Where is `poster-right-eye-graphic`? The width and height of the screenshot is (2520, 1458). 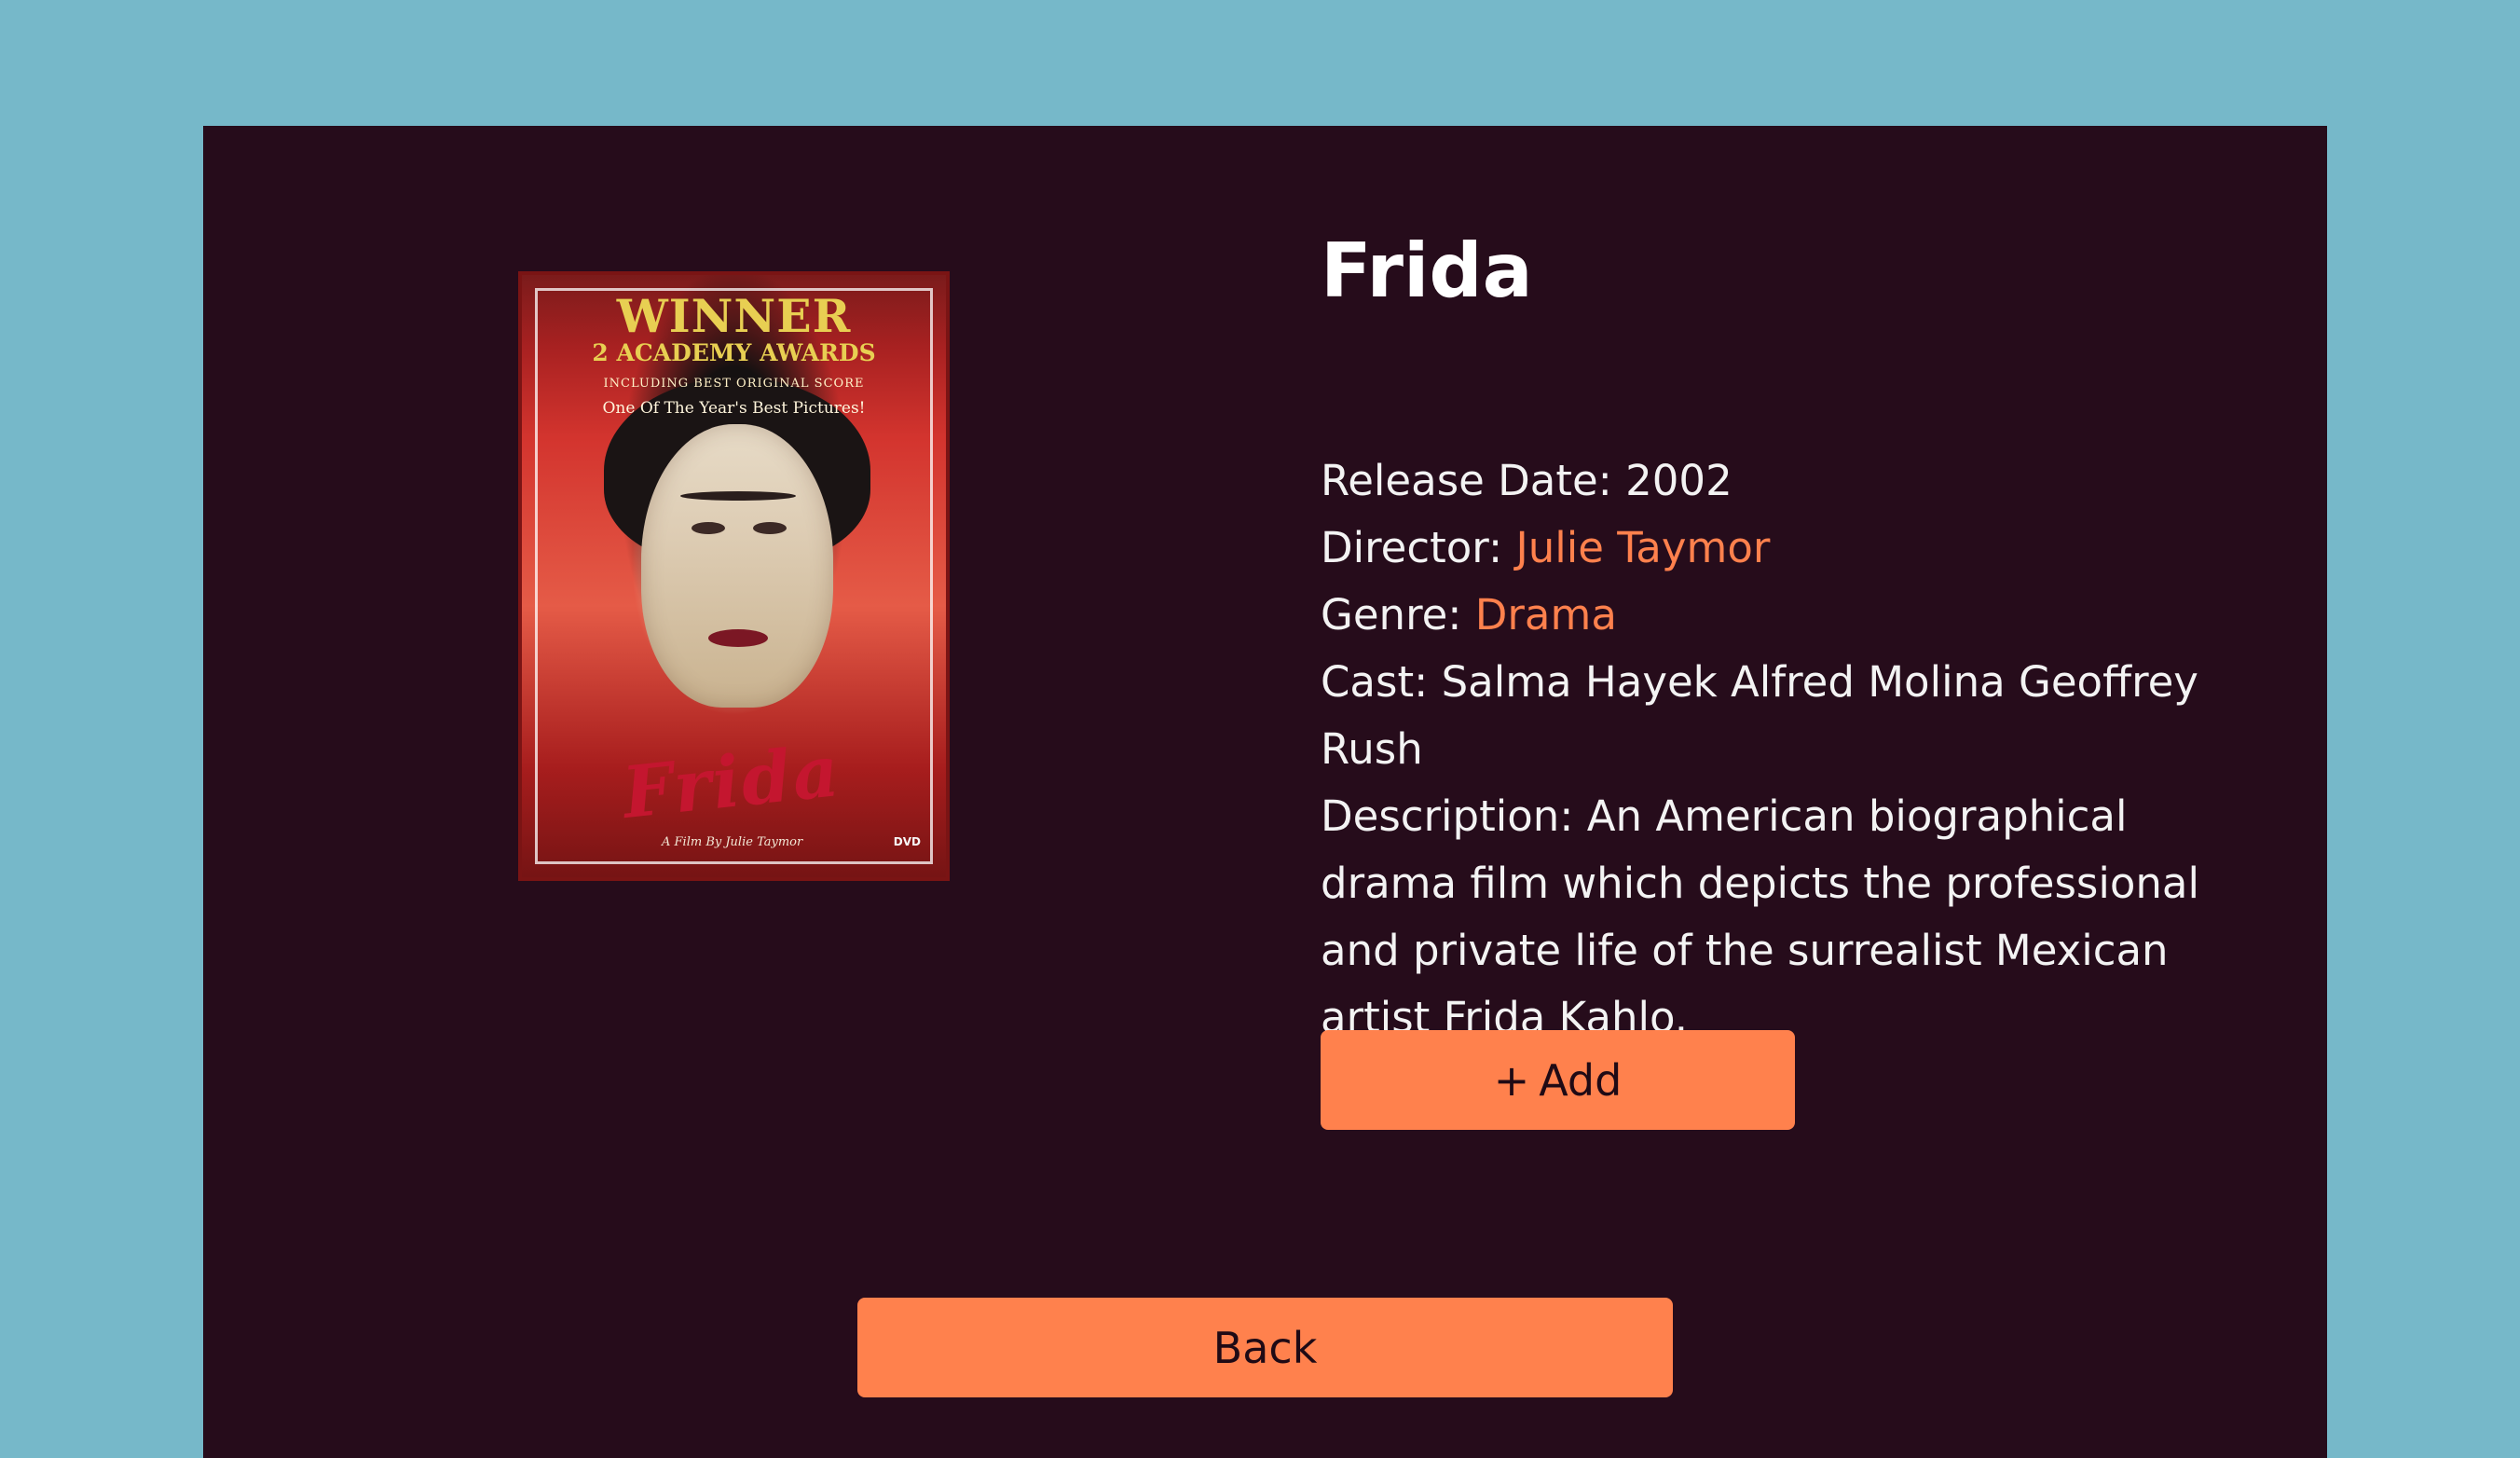 poster-right-eye-graphic is located at coordinates (770, 528).